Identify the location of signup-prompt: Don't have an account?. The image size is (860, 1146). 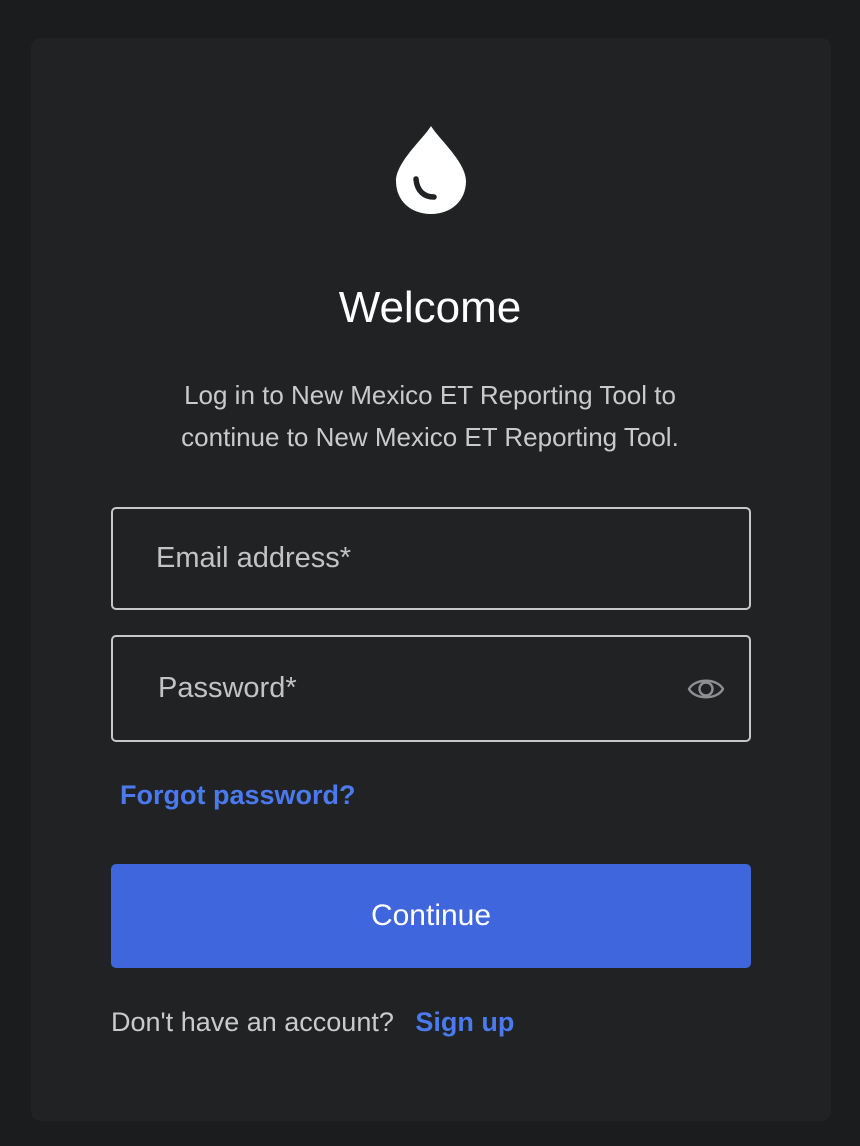
(252, 1022).